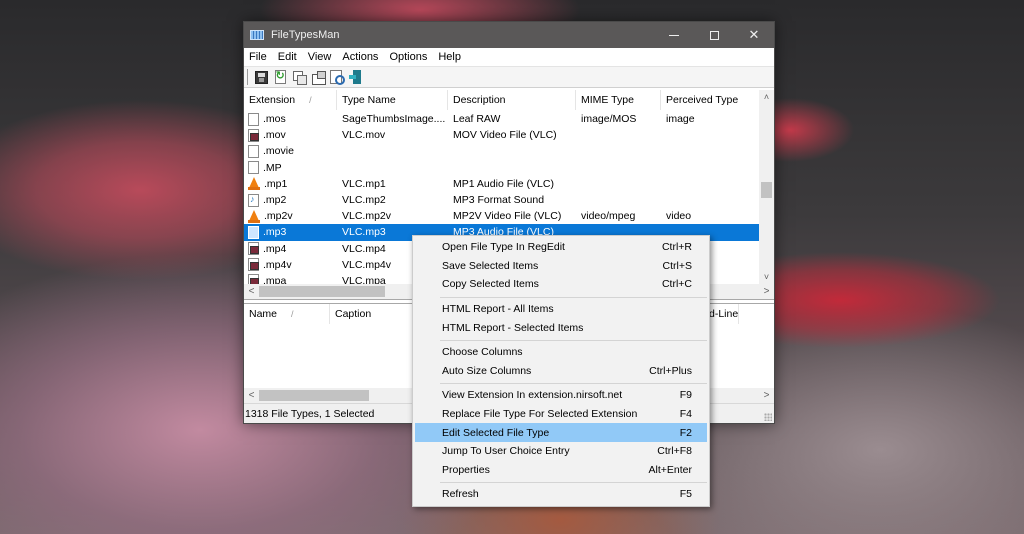  What do you see at coordinates (768, 417) in the screenshot?
I see `resize-grip-icon` at bounding box center [768, 417].